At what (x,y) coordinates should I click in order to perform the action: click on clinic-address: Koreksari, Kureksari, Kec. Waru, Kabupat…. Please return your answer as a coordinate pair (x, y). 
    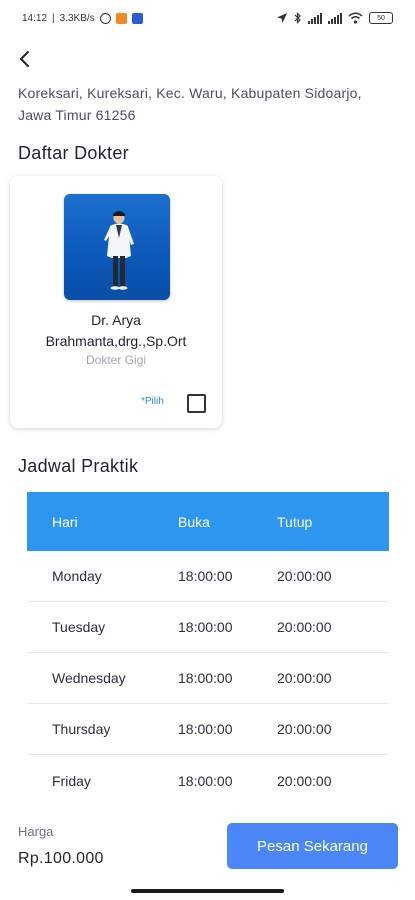
    Looking at the image, I should click on (190, 104).